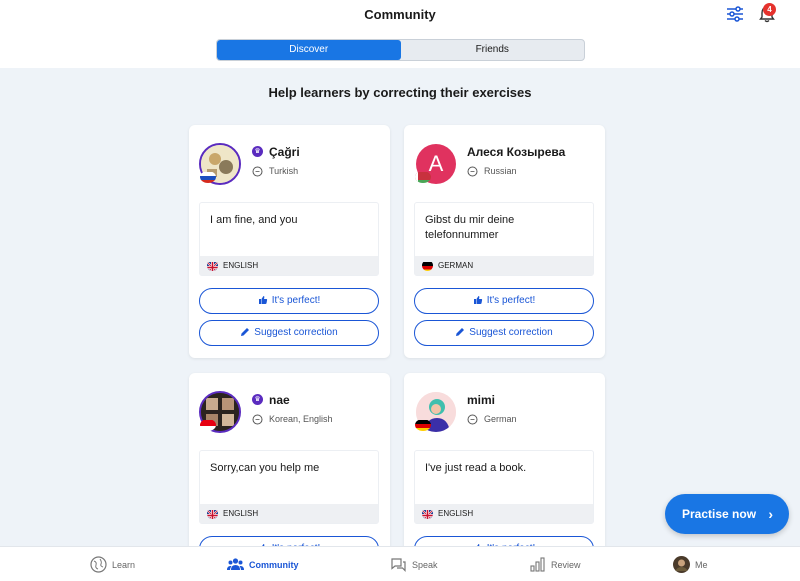  I want to click on exercise-text: I've just read a book., so click(476, 468).